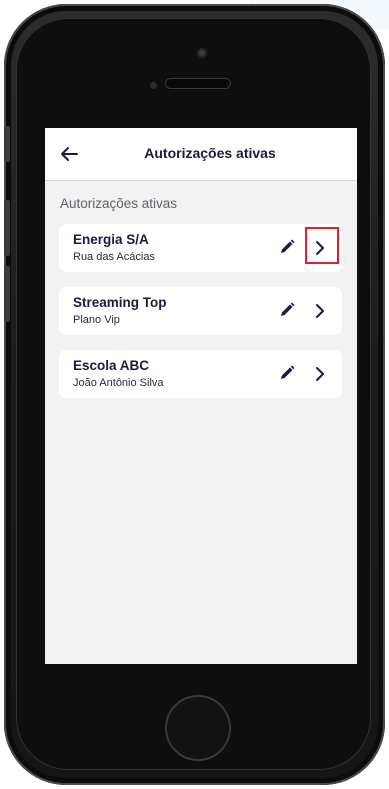 The width and height of the screenshot is (389, 789). What do you see at coordinates (7, 294) in the screenshot?
I see `volume-down-button` at bounding box center [7, 294].